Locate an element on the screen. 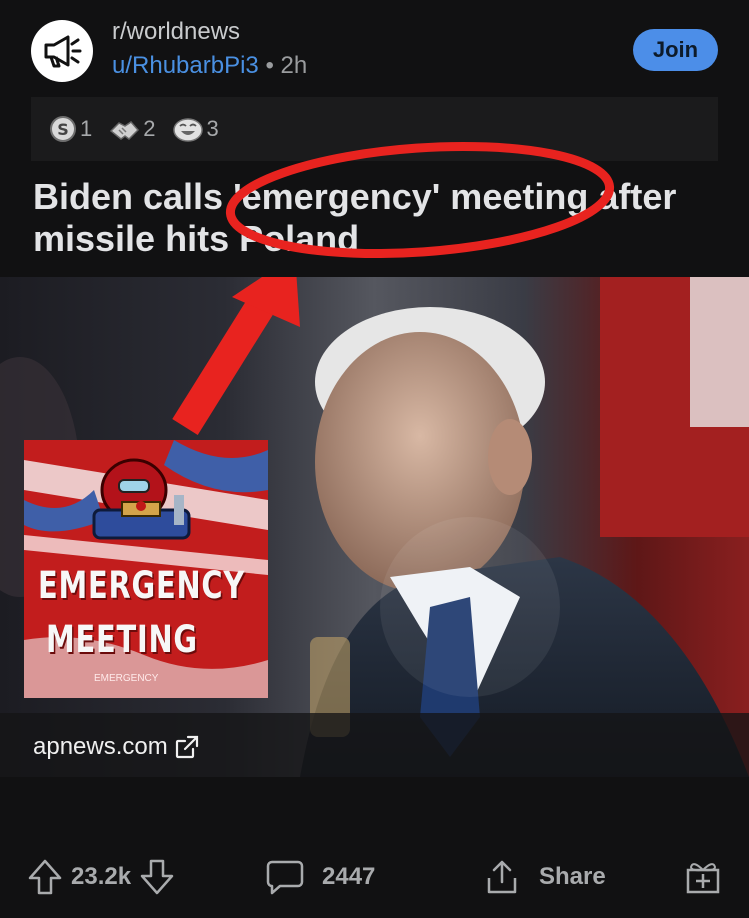  award-handshake: 2 is located at coordinates (132, 129).